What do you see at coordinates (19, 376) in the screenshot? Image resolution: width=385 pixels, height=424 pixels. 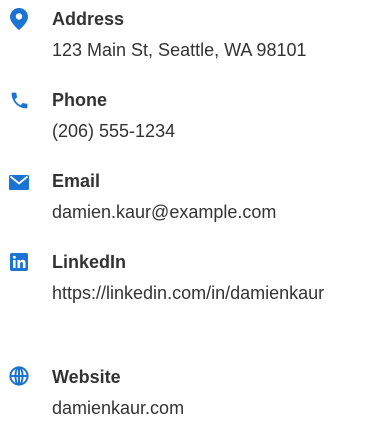 I see `globe-icon` at bounding box center [19, 376].